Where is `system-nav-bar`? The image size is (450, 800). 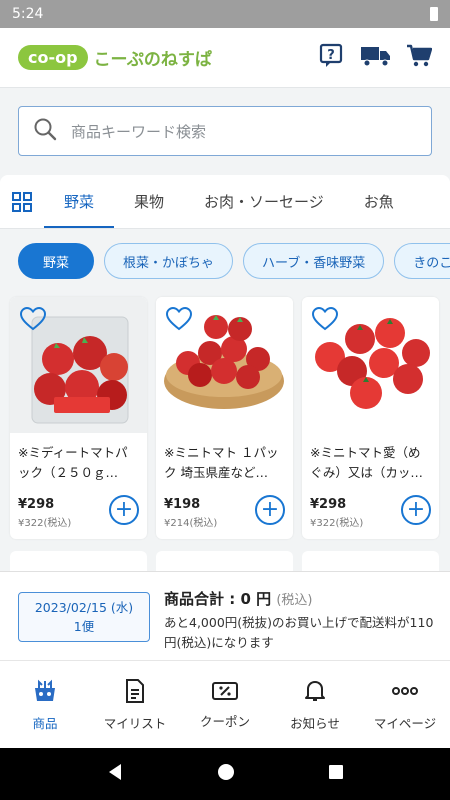
system-nav-bar is located at coordinates (225, 774).